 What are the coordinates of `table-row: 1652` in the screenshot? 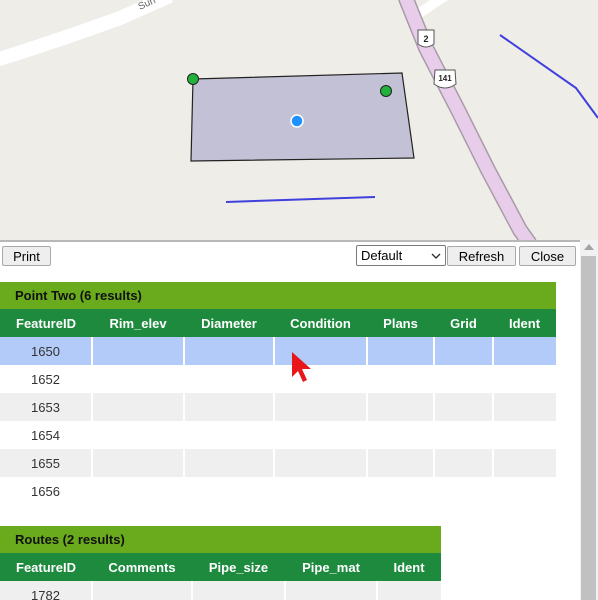 It's located at (278, 379).